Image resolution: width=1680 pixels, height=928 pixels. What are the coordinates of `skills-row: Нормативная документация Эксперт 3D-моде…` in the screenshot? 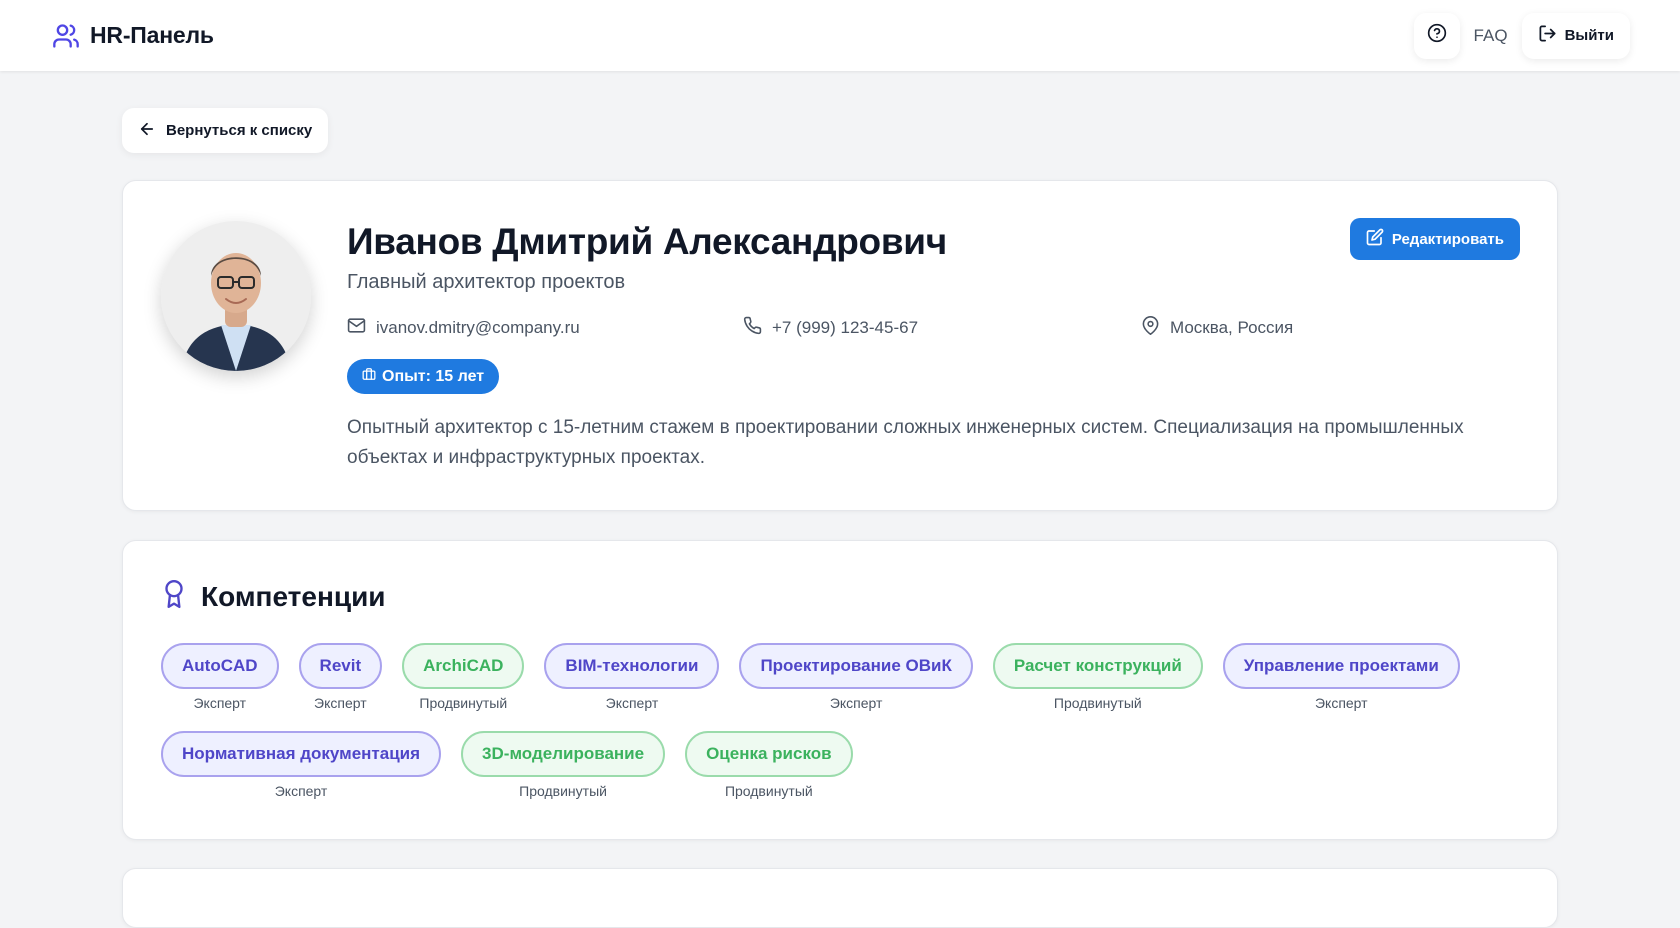 It's located at (507, 765).